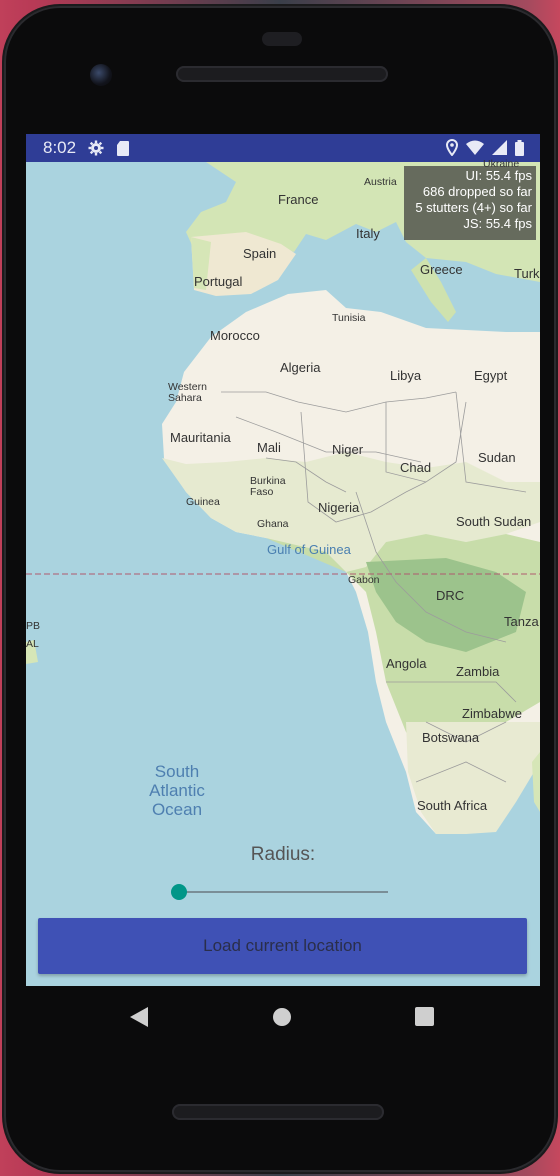 The width and height of the screenshot is (560, 1176). I want to click on label-angola: Angola, so click(406, 663).